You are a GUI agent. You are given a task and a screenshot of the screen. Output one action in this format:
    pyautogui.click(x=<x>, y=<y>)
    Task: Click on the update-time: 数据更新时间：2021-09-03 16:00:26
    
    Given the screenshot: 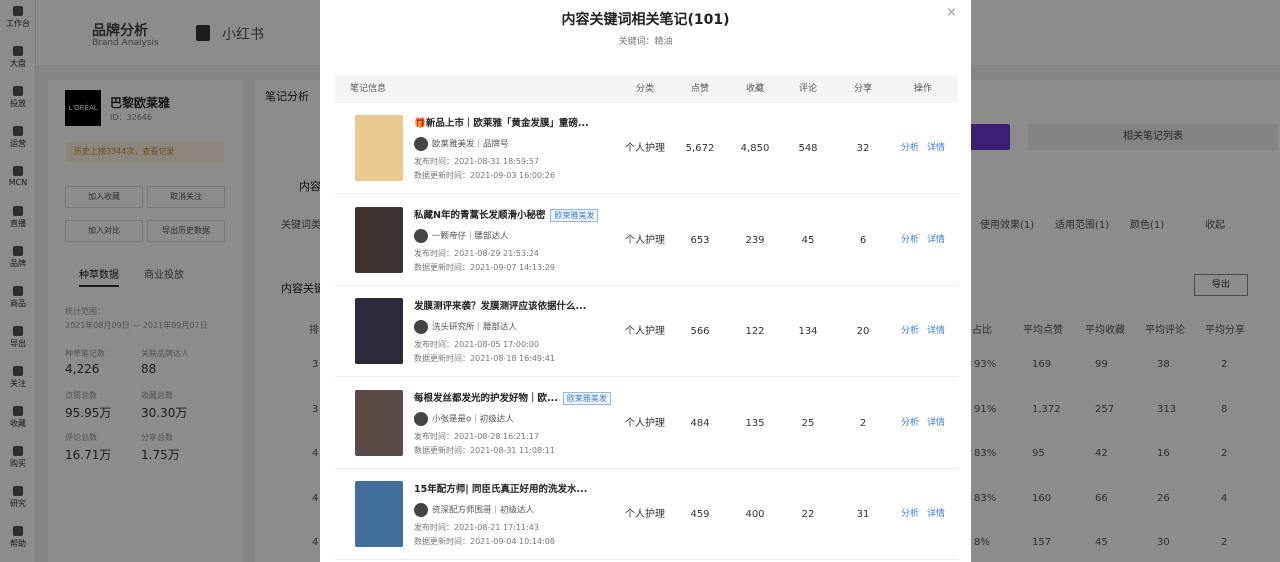 What is the action you would take?
    pyautogui.click(x=484, y=175)
    